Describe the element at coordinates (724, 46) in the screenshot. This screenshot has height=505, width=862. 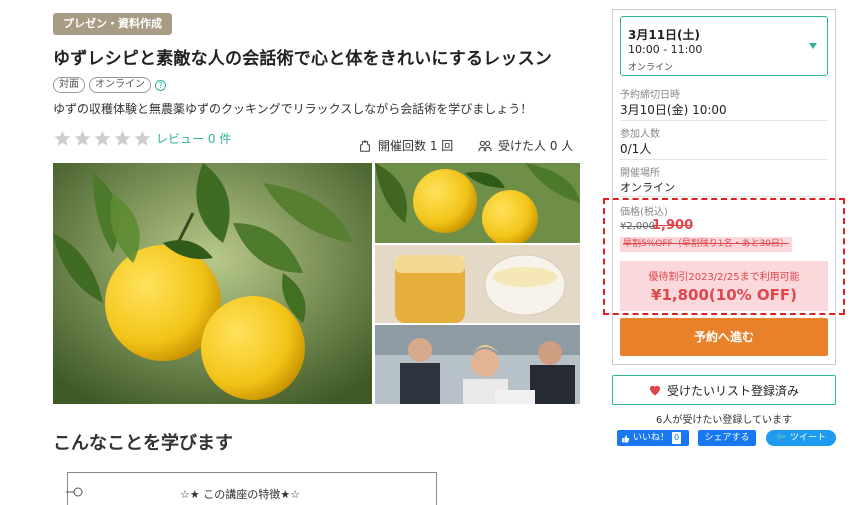
I see `date-select: 3月11日(土) 10:00 - 11:00 オンライン` at that location.